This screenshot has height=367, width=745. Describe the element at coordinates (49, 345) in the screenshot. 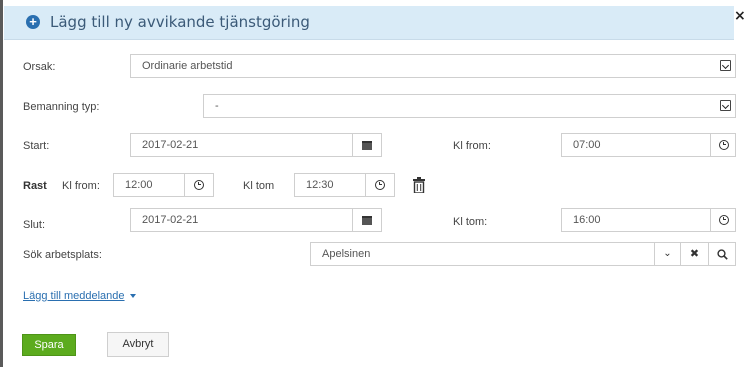

I see `save-button: Spara` at that location.